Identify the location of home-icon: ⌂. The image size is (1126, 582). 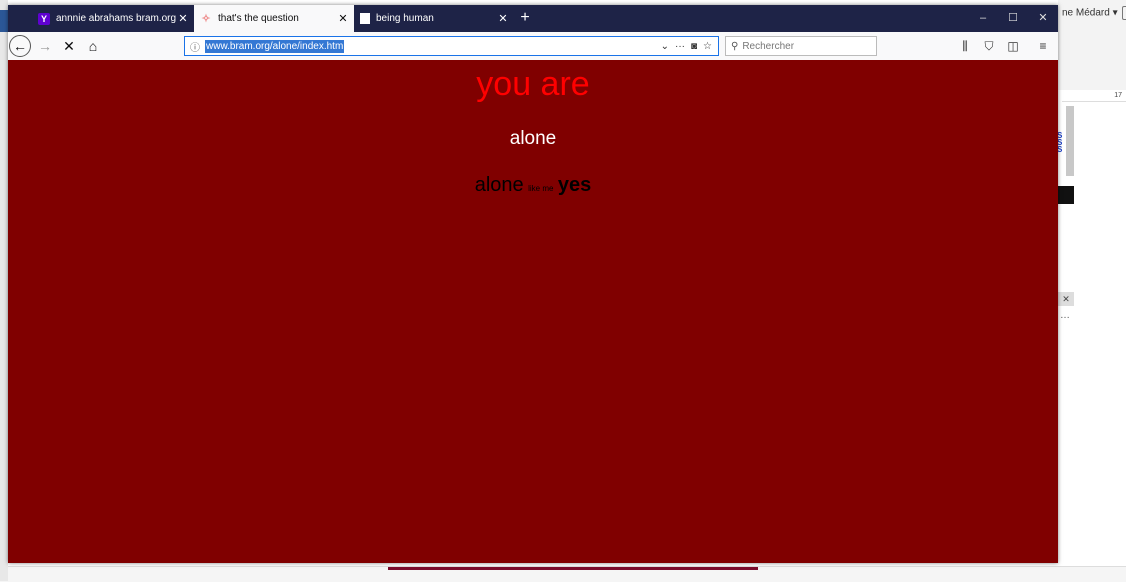
(93, 46).